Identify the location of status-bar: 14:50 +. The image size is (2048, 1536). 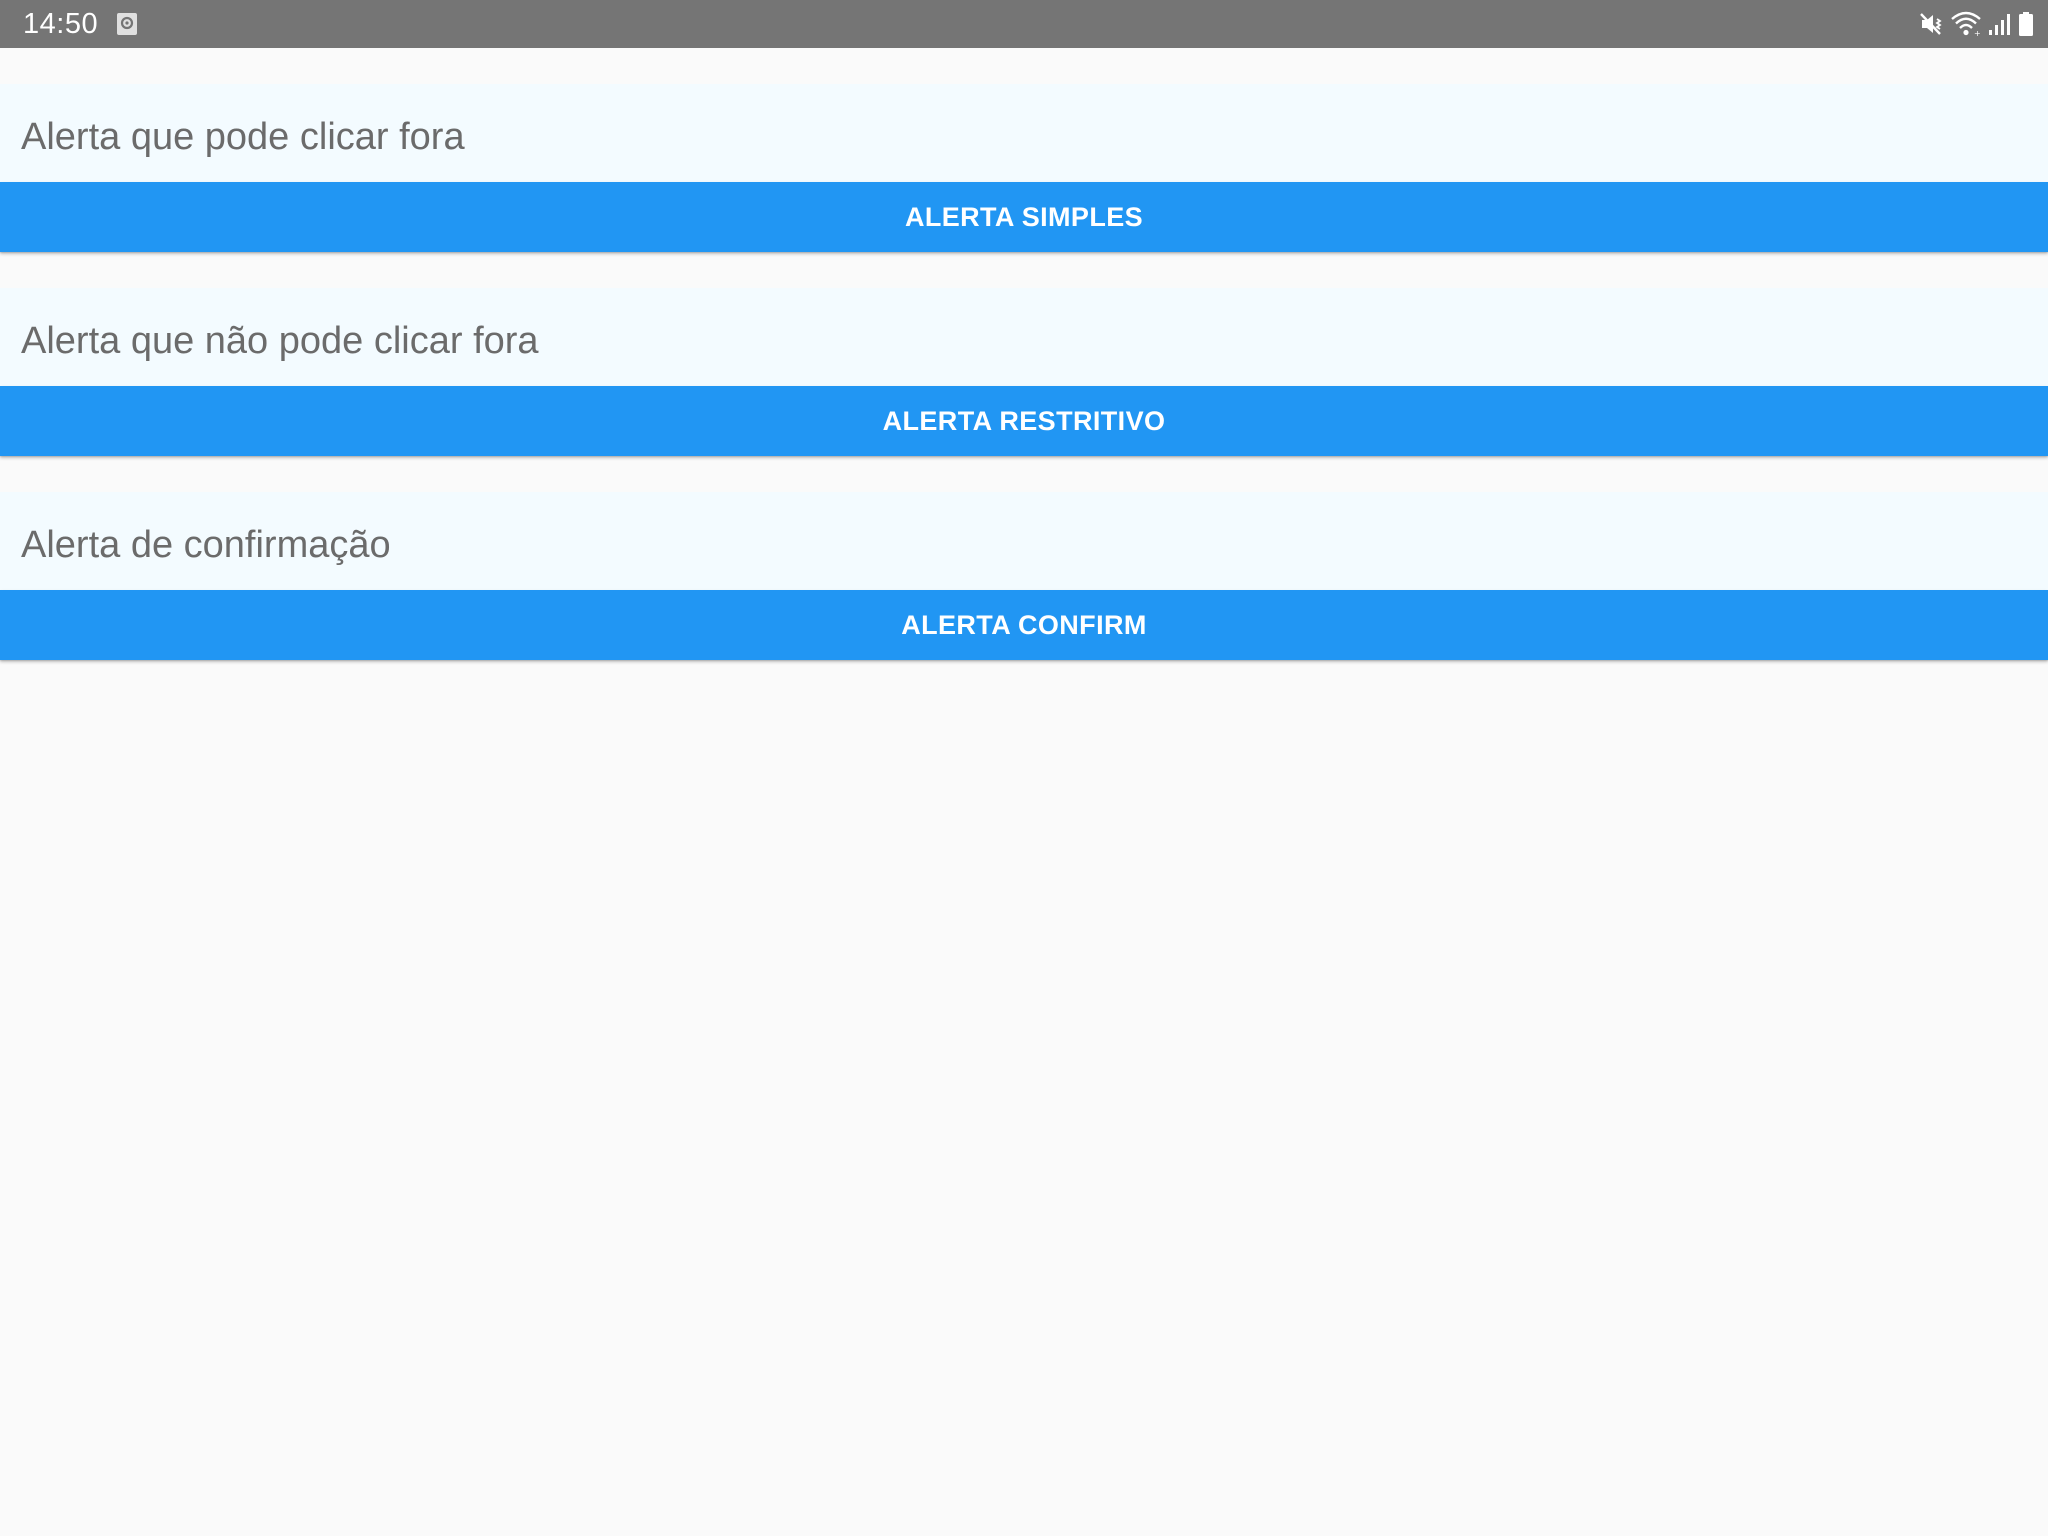
(1024, 24).